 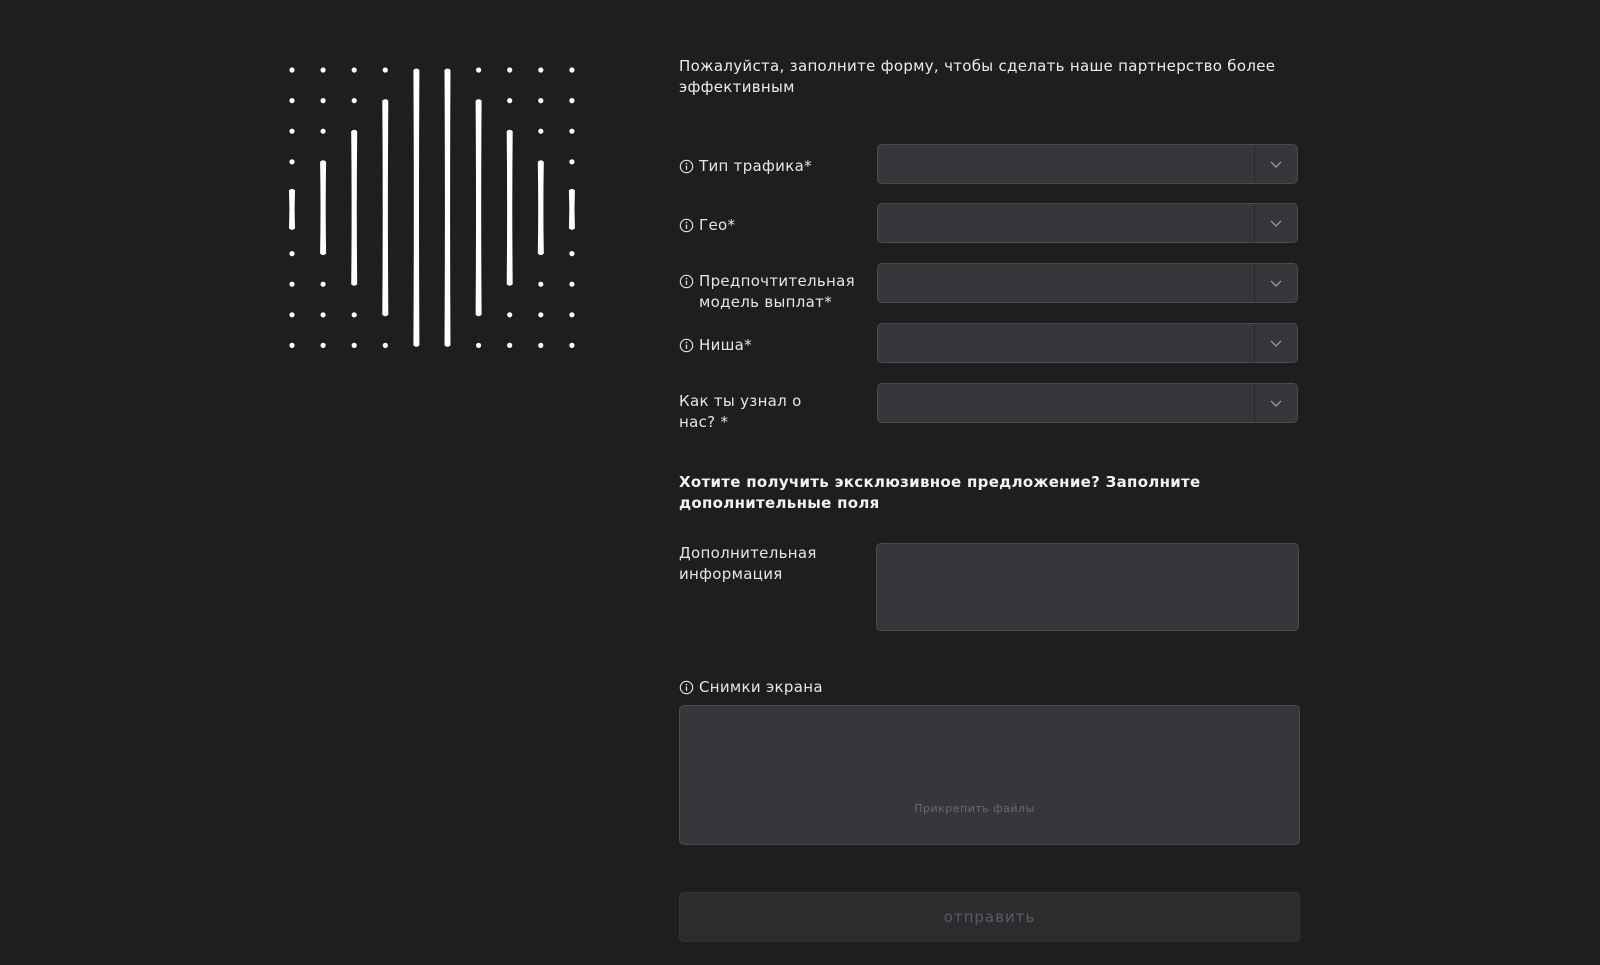 I want to click on field-traffic-type: Тип трафика*, so click(x=989, y=165).